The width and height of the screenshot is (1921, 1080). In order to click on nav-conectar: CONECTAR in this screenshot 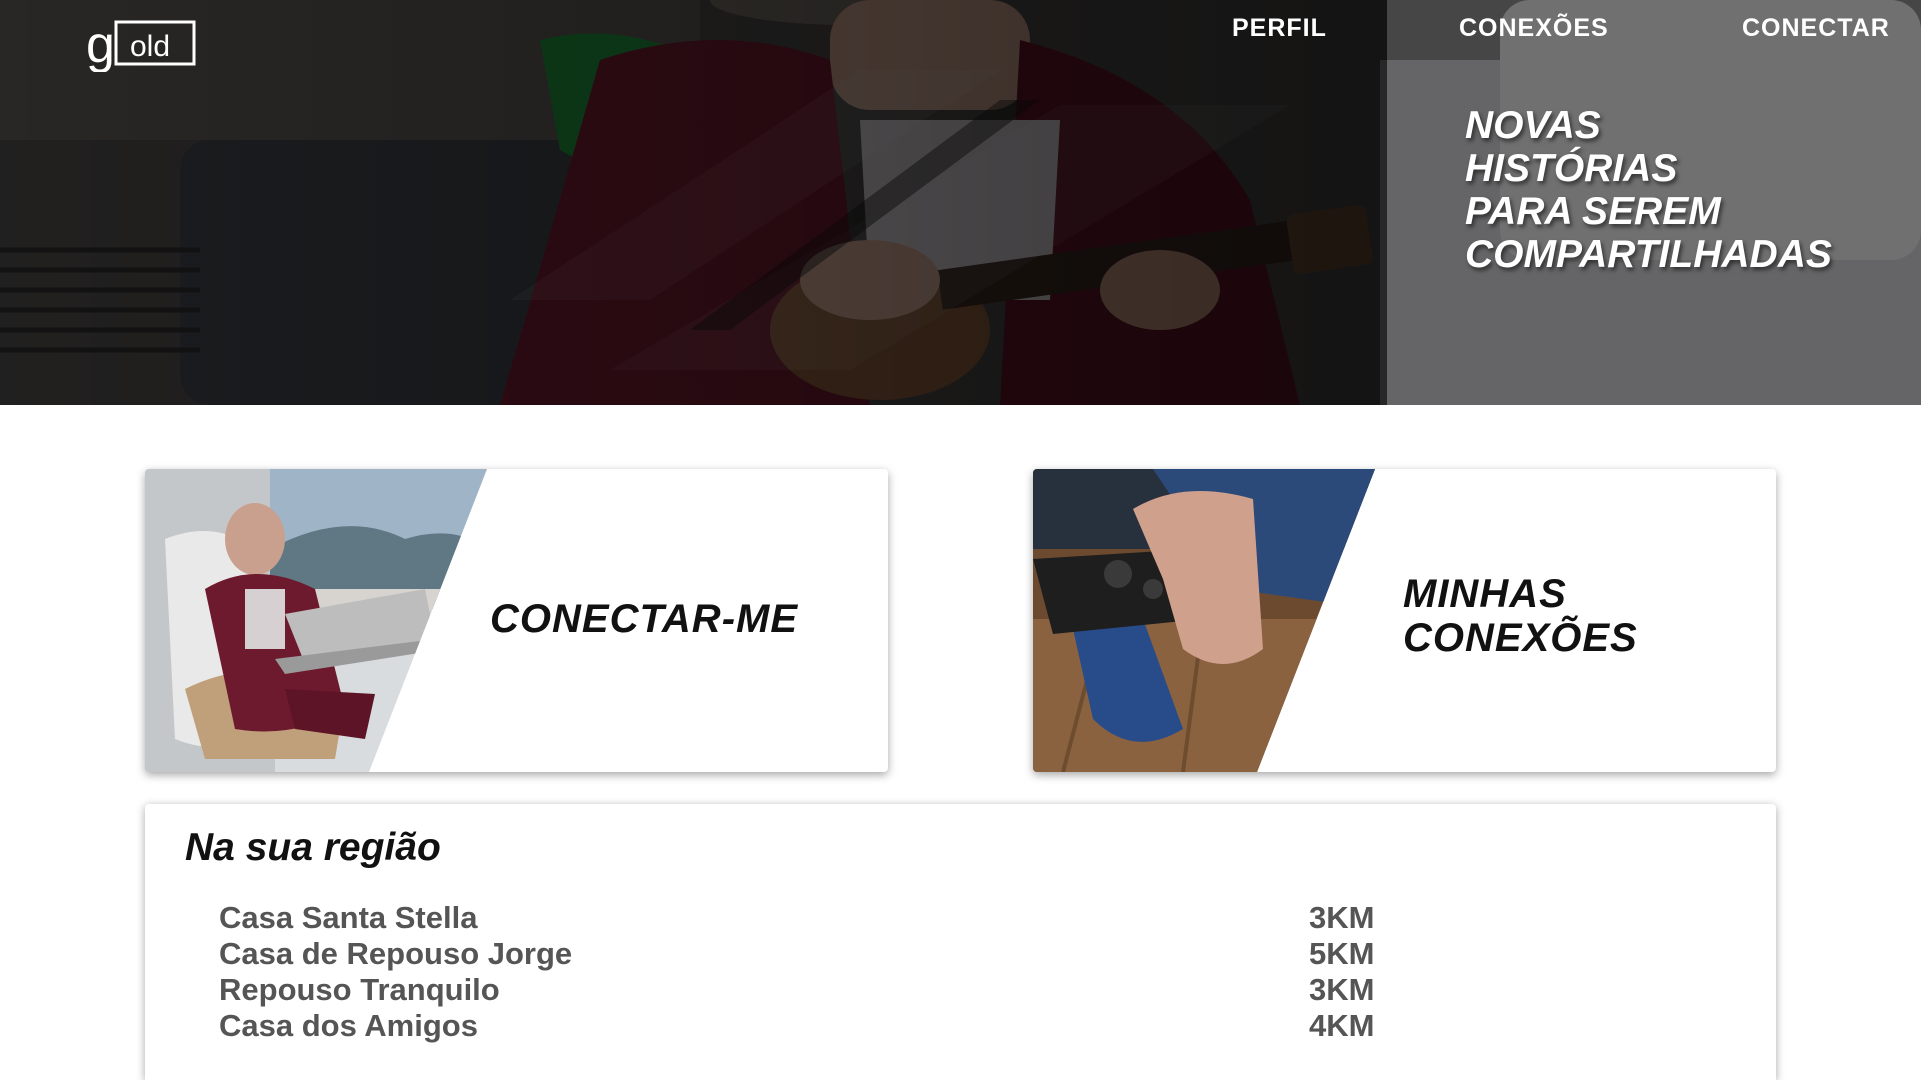, I will do `click(1816, 31)`.